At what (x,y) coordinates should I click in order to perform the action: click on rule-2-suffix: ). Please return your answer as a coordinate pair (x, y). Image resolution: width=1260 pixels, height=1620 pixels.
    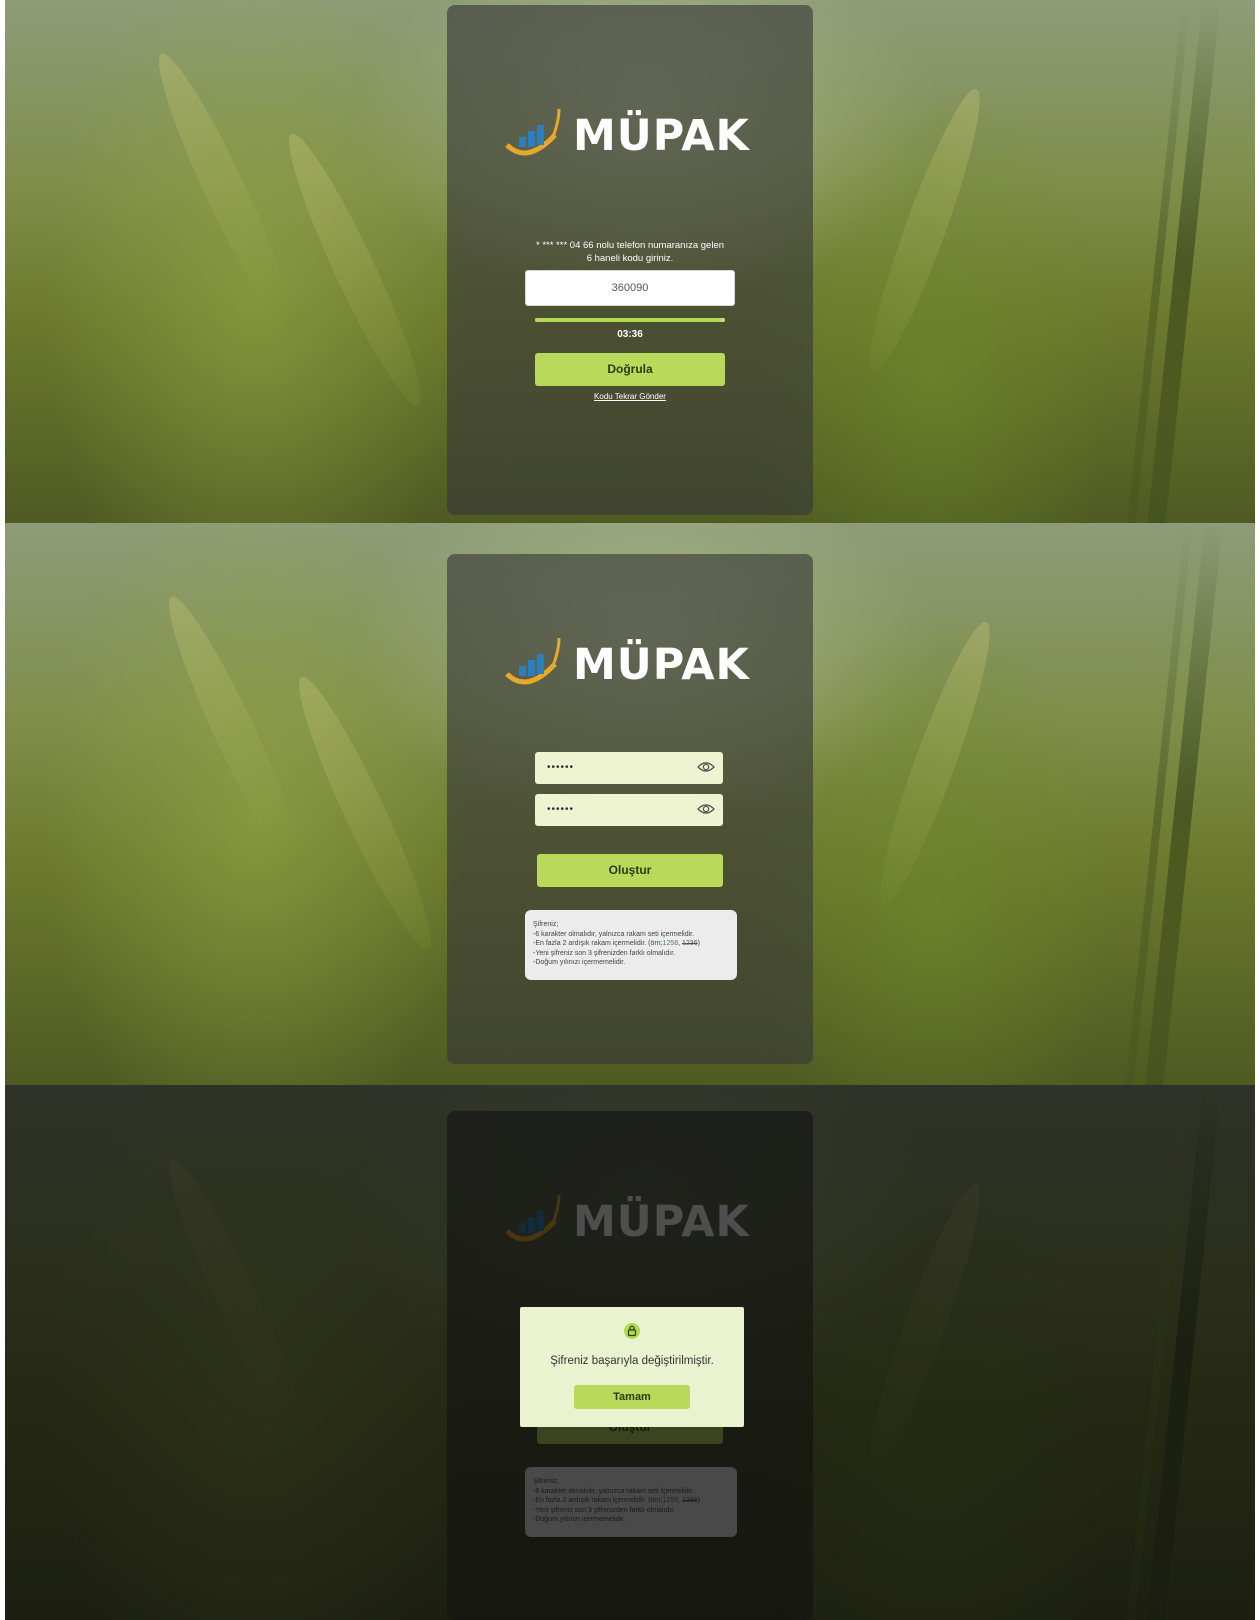
    Looking at the image, I should click on (698, 943).